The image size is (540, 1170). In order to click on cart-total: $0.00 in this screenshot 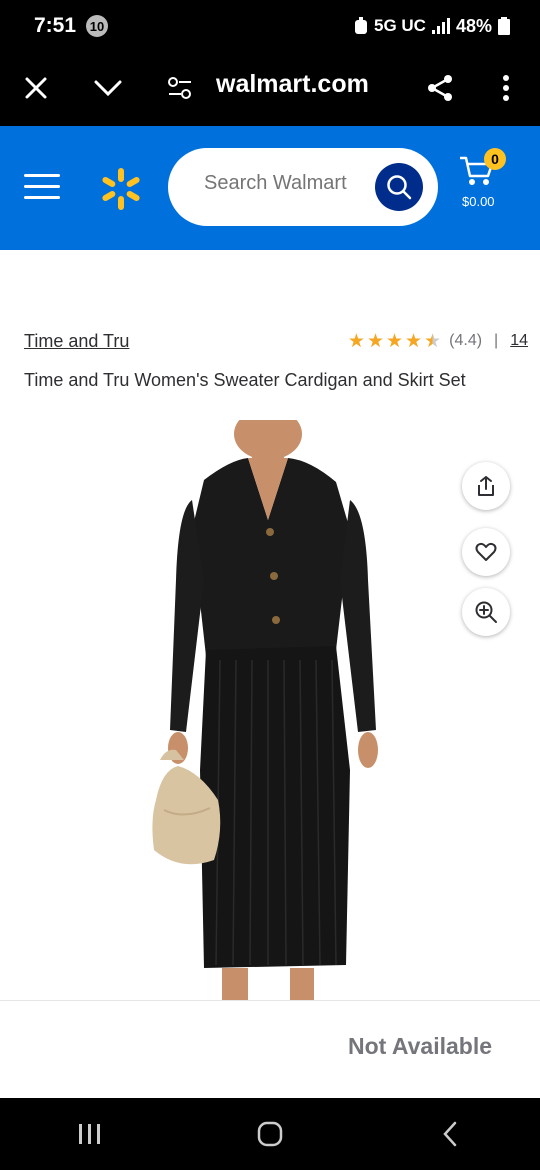, I will do `click(478, 201)`.